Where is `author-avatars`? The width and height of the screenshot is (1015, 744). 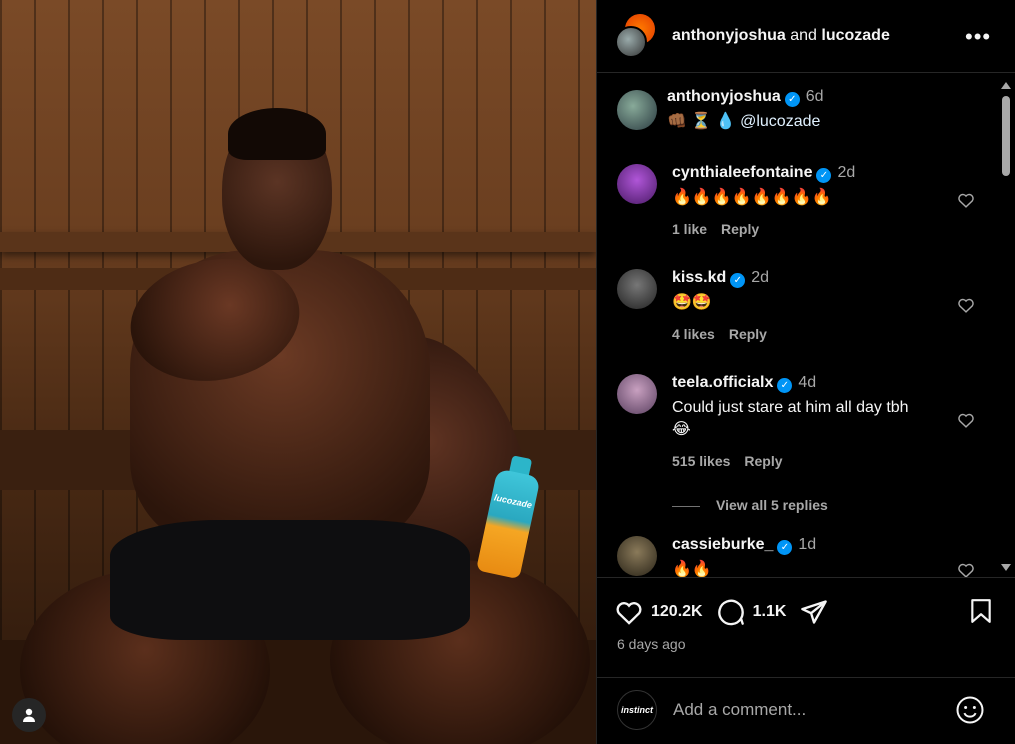
author-avatars is located at coordinates (637, 36).